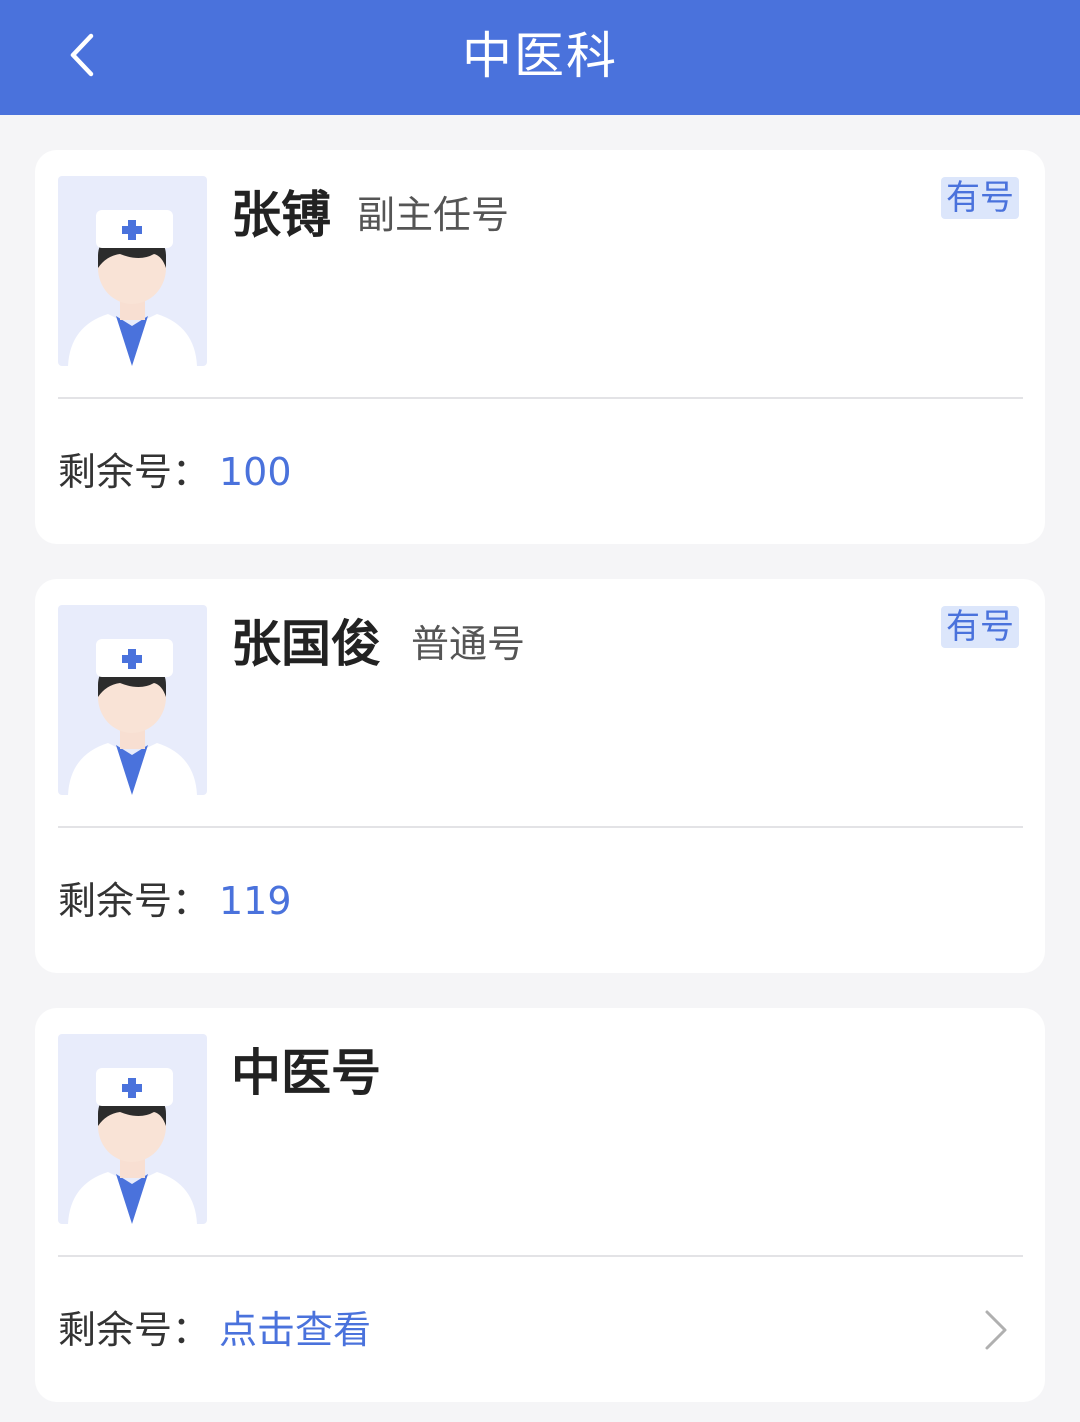 The height and width of the screenshot is (1422, 1080). I want to click on remaining-count: 100, so click(255, 472).